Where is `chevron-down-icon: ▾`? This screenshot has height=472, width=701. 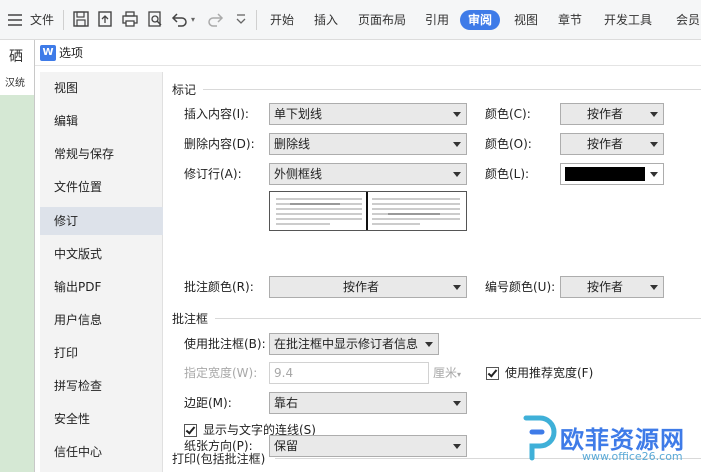 chevron-down-icon: ▾ is located at coordinates (459, 374).